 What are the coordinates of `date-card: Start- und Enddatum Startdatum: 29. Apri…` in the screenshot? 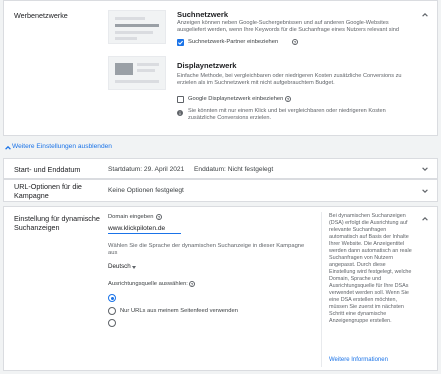 It's located at (220, 168).